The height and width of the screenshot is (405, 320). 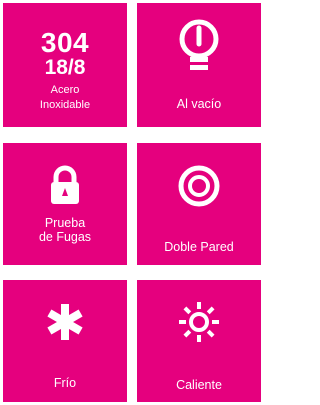 I want to click on tile-cold: Frío, so click(x=65, y=341).